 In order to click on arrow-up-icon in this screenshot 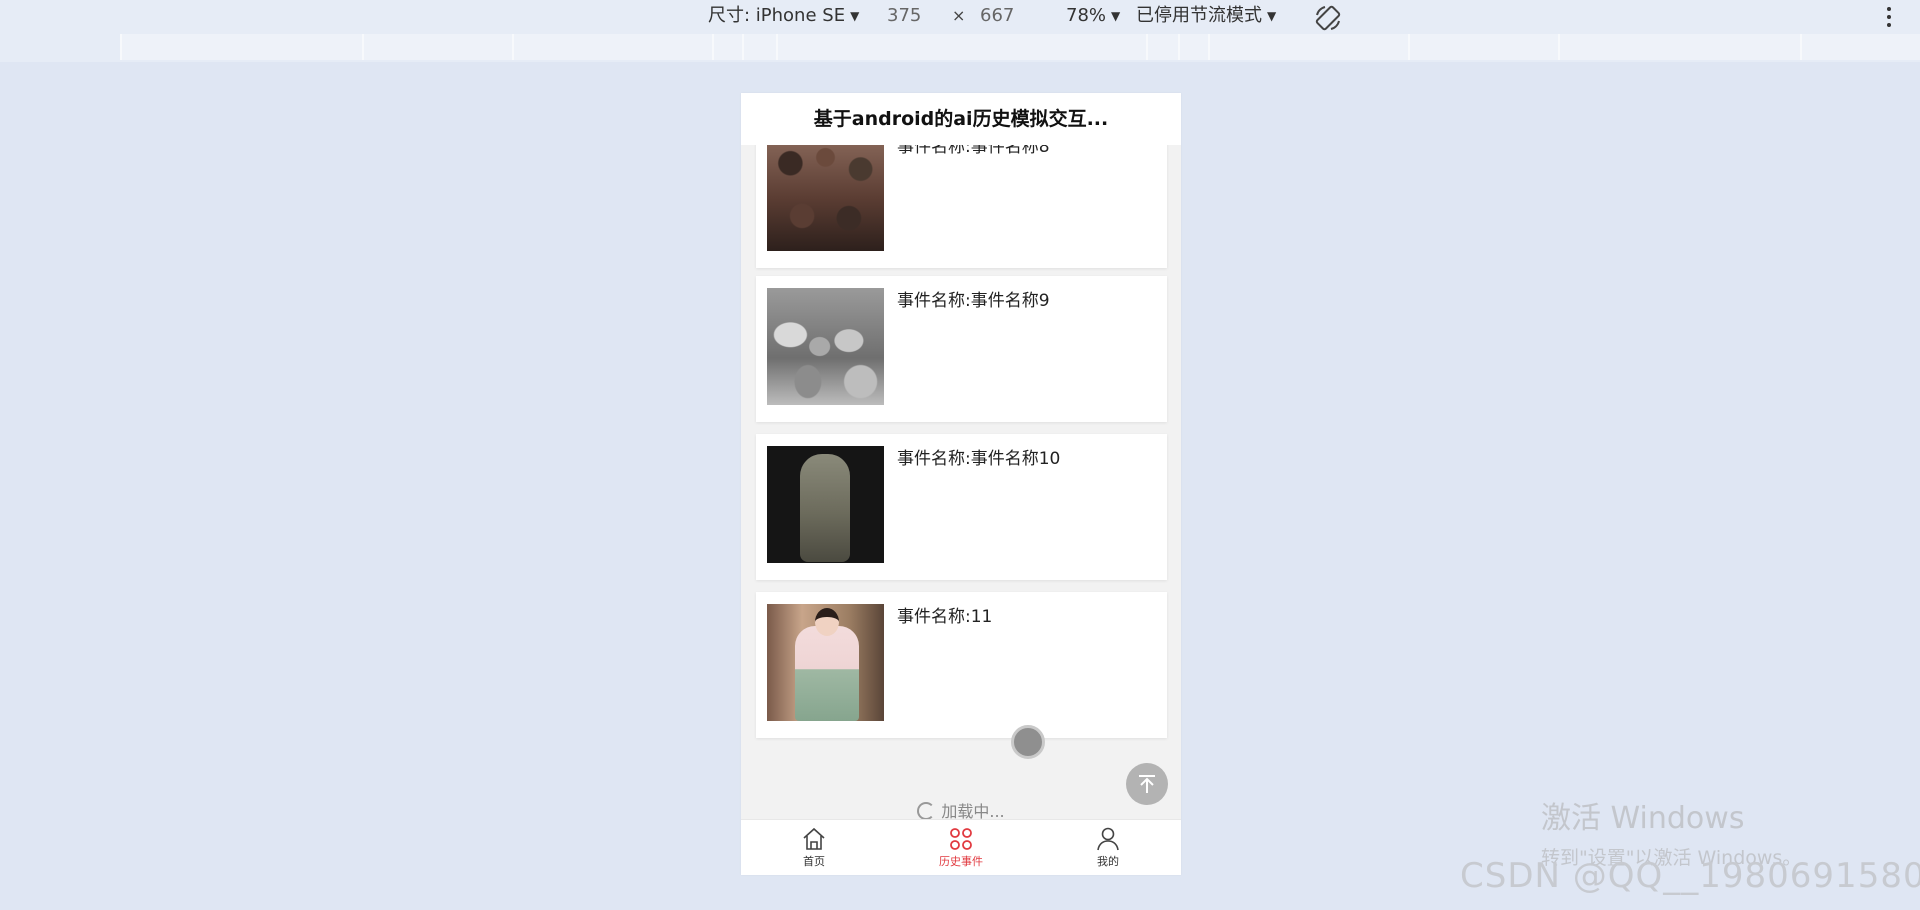, I will do `click(1147, 784)`.